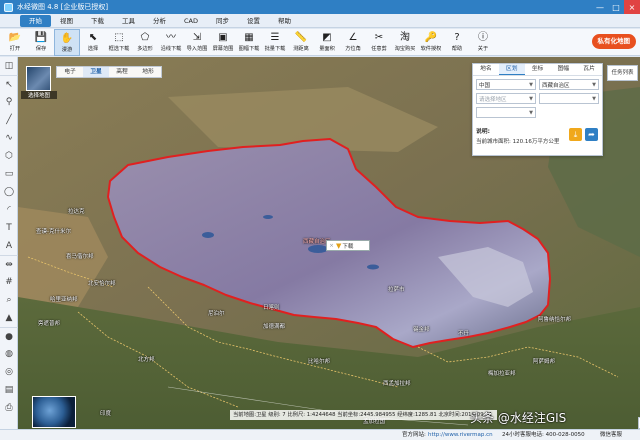 The image size is (640, 440). What do you see at coordinates (379, 42) in the screenshot?
I see `toolbar-button: ✂ 任意剪` at bounding box center [379, 42].